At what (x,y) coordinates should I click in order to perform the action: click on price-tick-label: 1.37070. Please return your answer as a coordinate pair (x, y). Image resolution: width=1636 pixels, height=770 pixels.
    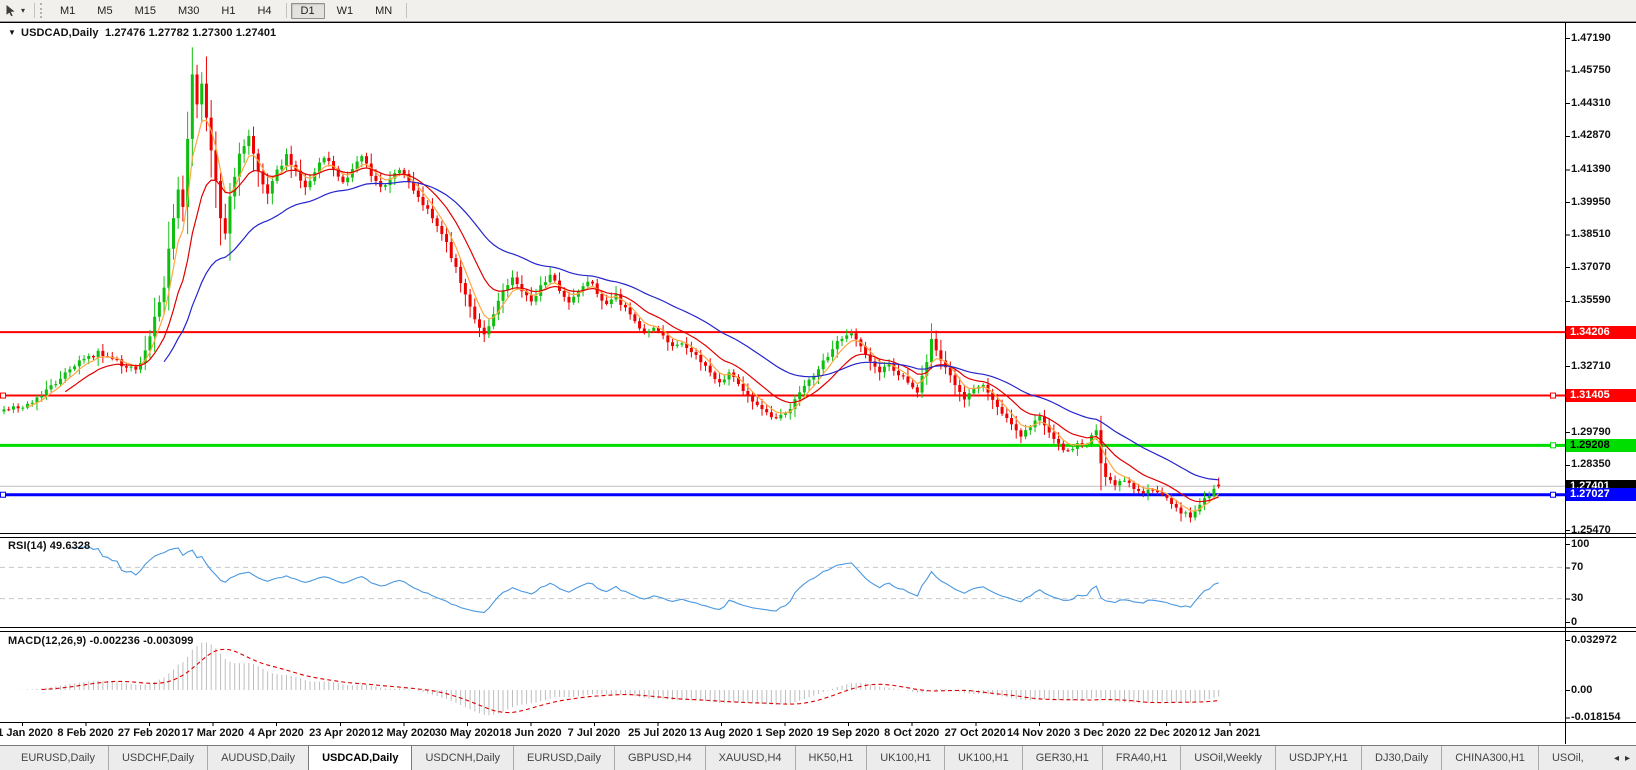
    Looking at the image, I should click on (1591, 266).